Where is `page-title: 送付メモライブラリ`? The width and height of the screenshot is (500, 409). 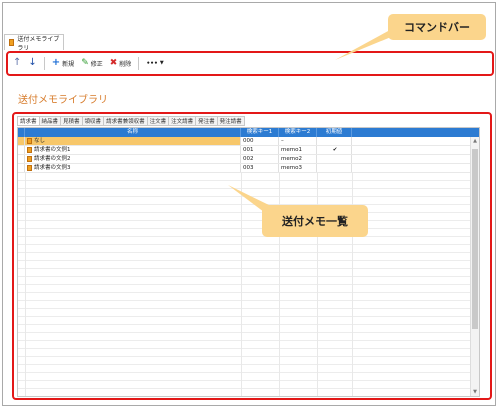
page-title: 送付メモライブラリ is located at coordinates (63, 100).